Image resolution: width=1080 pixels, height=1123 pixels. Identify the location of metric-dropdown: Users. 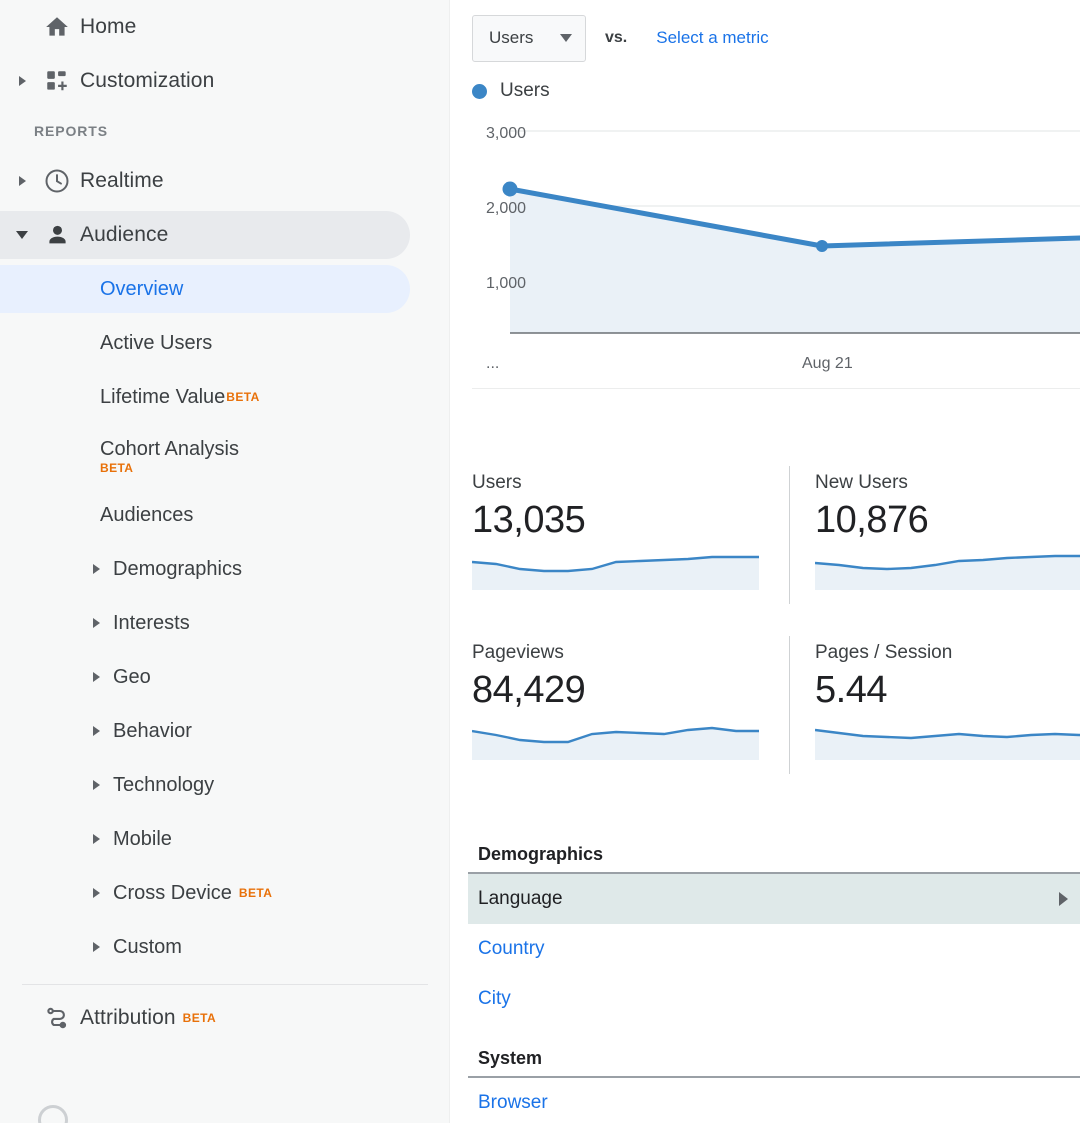
(529, 38).